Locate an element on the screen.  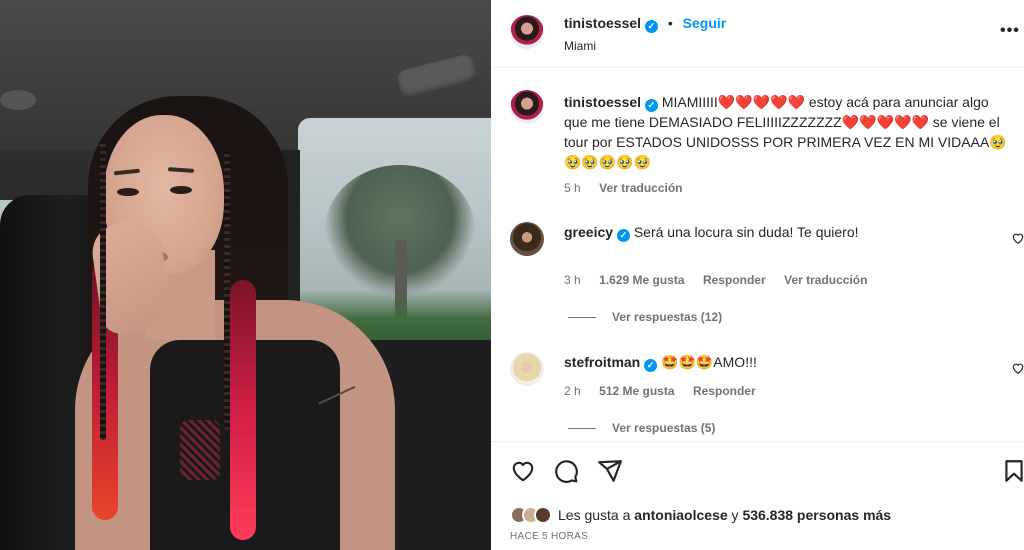
bookmark-icon is located at coordinates (1012, 472).